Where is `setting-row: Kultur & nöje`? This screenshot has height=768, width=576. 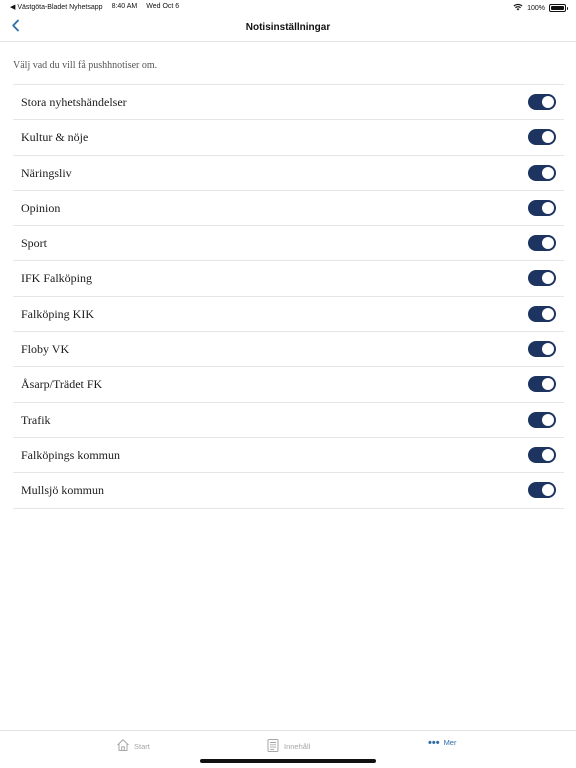 setting-row: Kultur & nöje is located at coordinates (288, 138).